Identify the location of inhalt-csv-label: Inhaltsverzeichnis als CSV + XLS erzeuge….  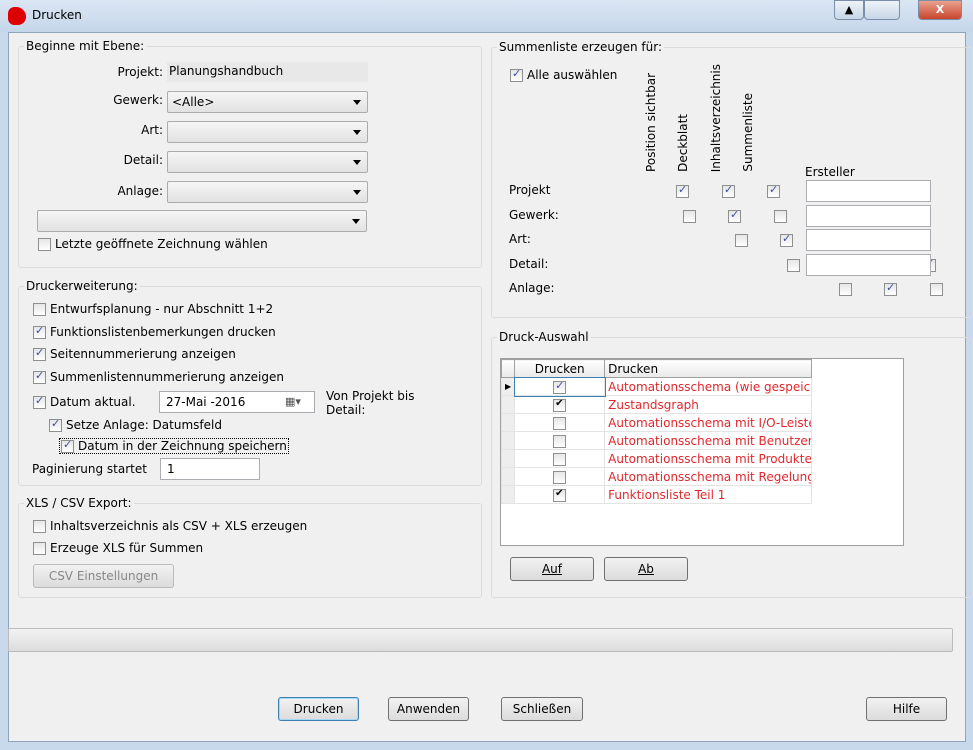
(179, 526).